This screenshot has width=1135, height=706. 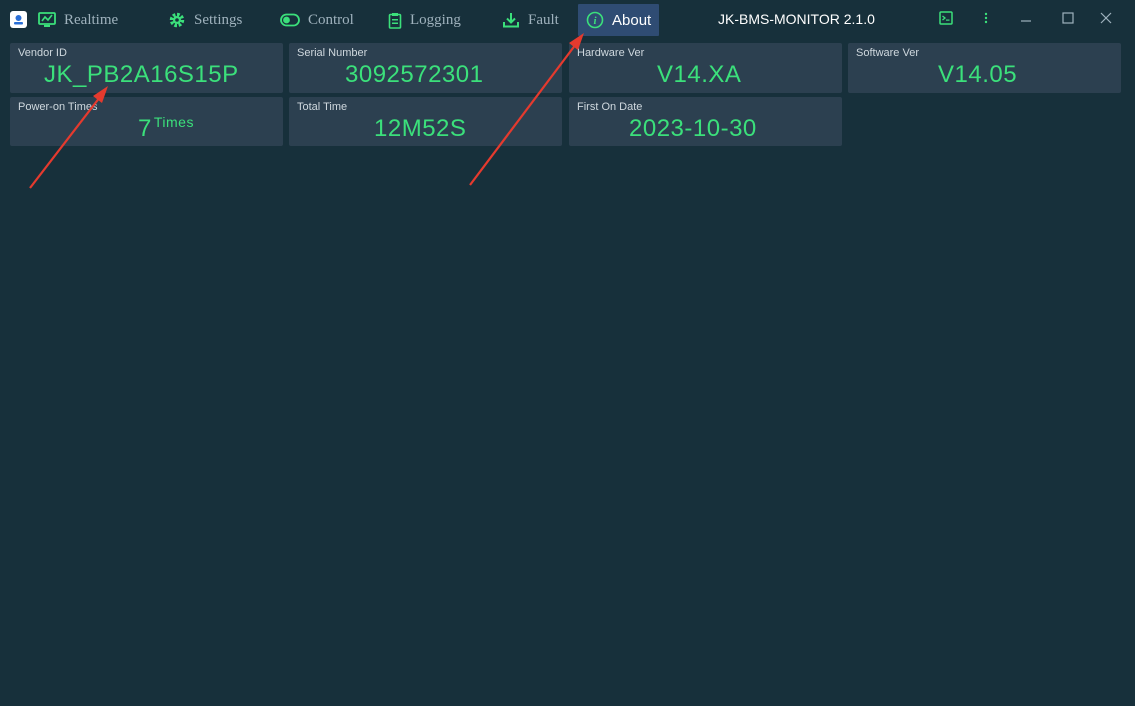 I want to click on hardware-ver-card: Hardware Ver V14.XA, so click(x=705, y=68).